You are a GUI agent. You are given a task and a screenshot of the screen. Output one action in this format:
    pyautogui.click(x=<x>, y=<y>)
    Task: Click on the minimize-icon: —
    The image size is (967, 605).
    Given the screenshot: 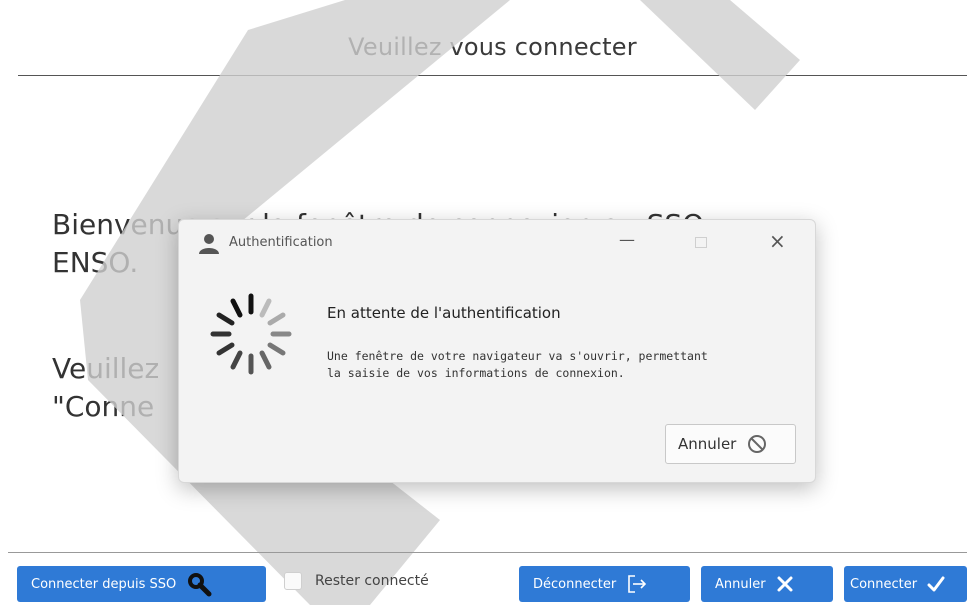 What is the action you would take?
    pyautogui.click(x=627, y=239)
    